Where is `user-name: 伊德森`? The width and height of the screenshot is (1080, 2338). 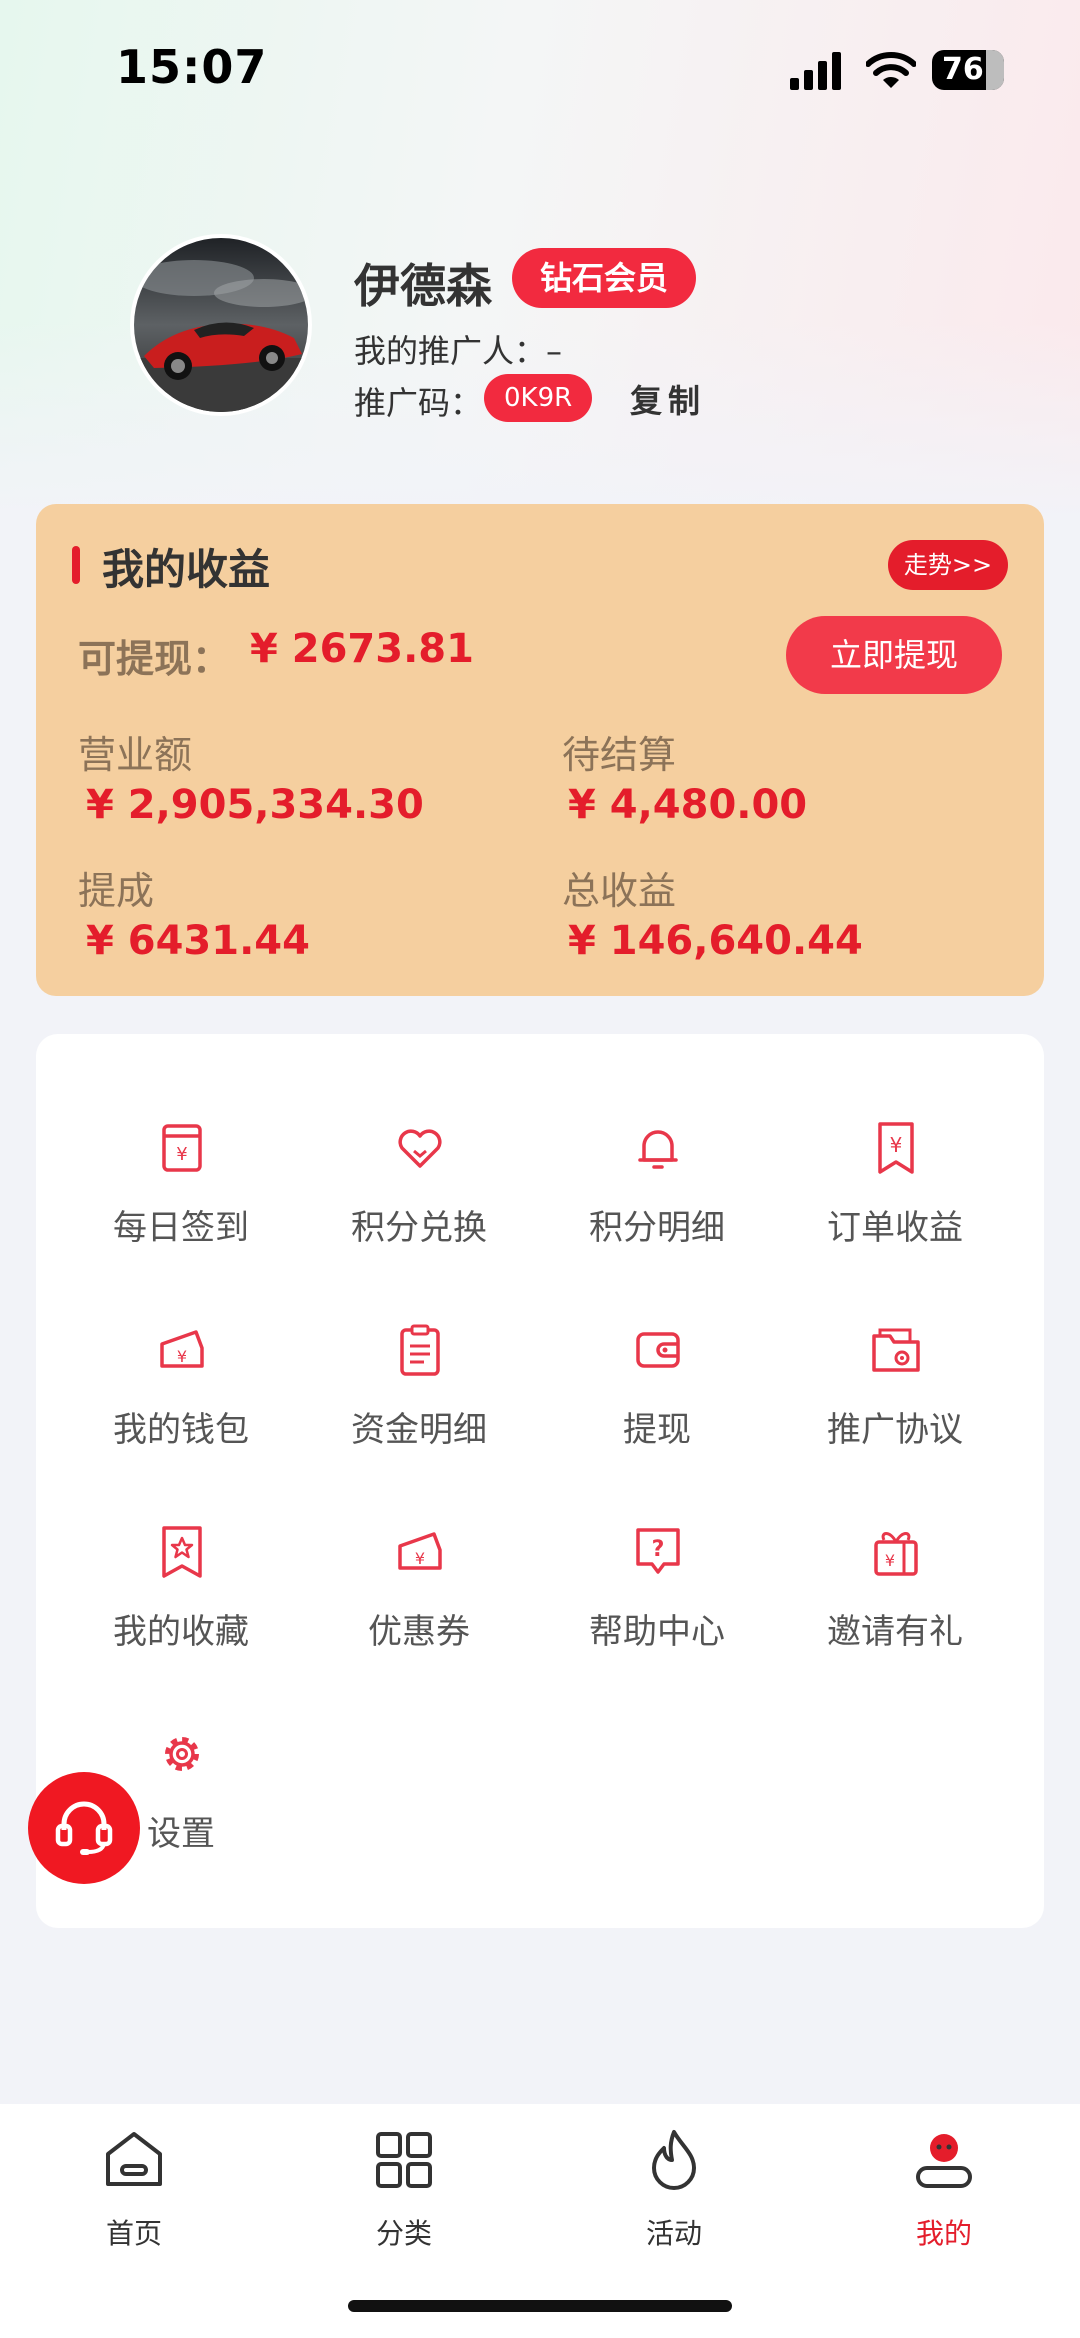
user-name: 伊德森 is located at coordinates (423, 286).